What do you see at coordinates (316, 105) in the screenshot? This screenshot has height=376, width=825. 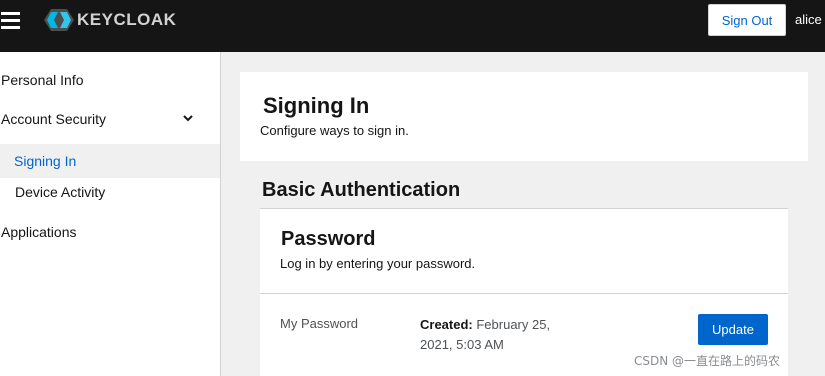 I see `page-title: Signing In` at bounding box center [316, 105].